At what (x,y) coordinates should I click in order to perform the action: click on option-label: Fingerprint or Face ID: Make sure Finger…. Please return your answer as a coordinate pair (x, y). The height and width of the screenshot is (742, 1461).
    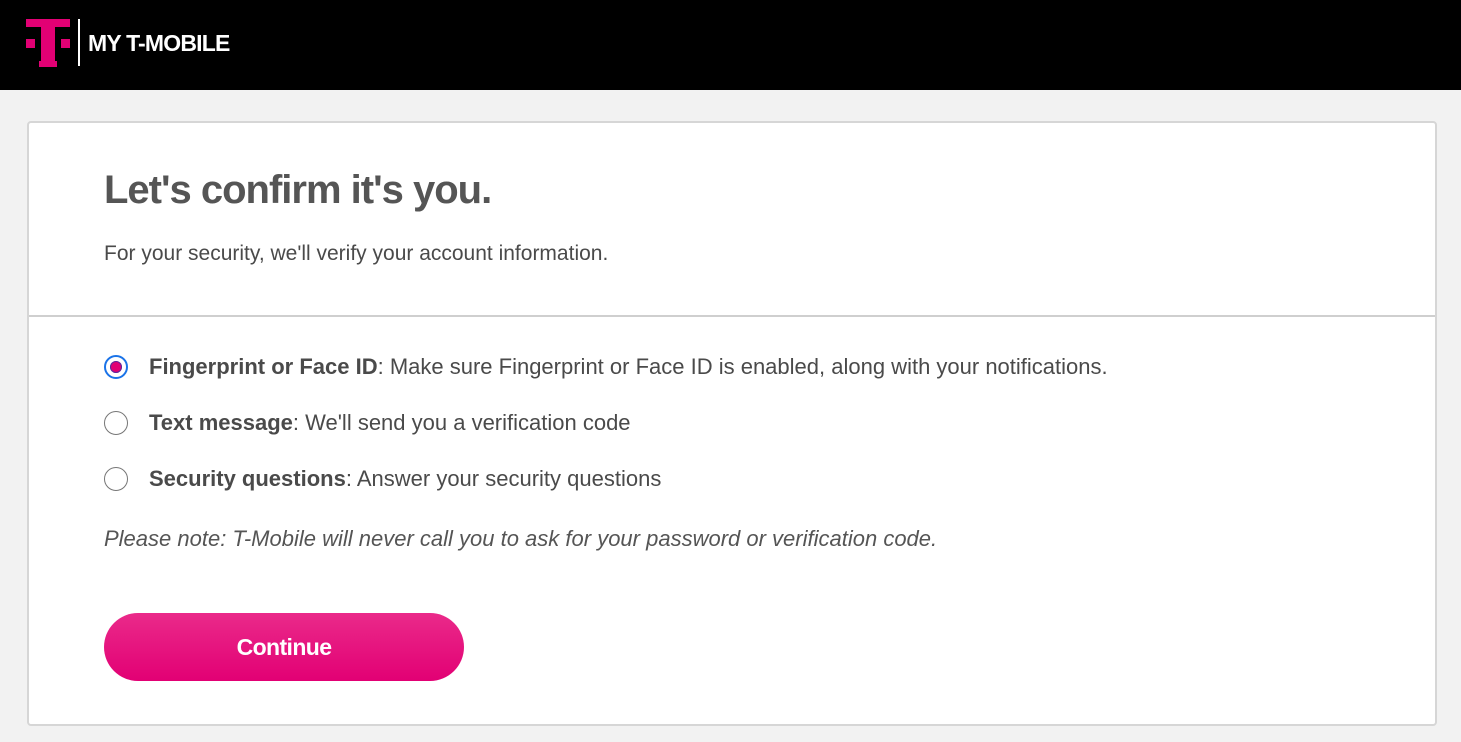
    Looking at the image, I should click on (628, 367).